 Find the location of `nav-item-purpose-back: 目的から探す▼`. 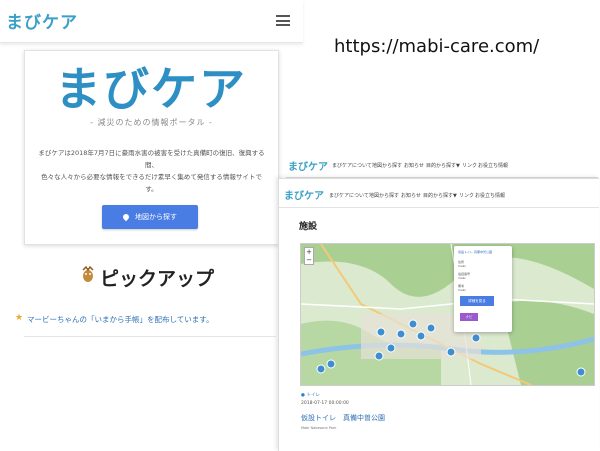

nav-item-purpose-back: 目的から探す▼ is located at coordinates (443, 165).